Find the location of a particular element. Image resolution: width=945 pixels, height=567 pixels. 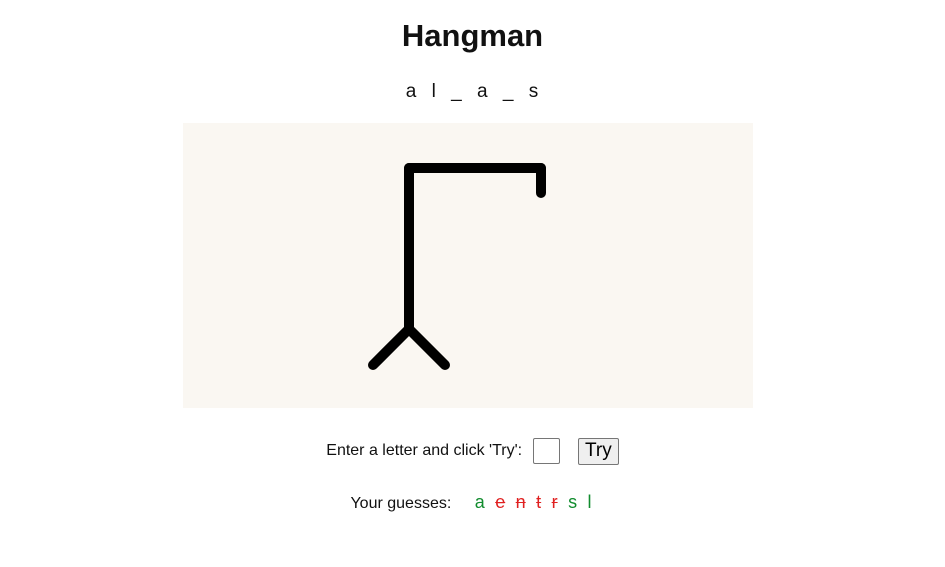

guess-letter: a is located at coordinates (479, 502).